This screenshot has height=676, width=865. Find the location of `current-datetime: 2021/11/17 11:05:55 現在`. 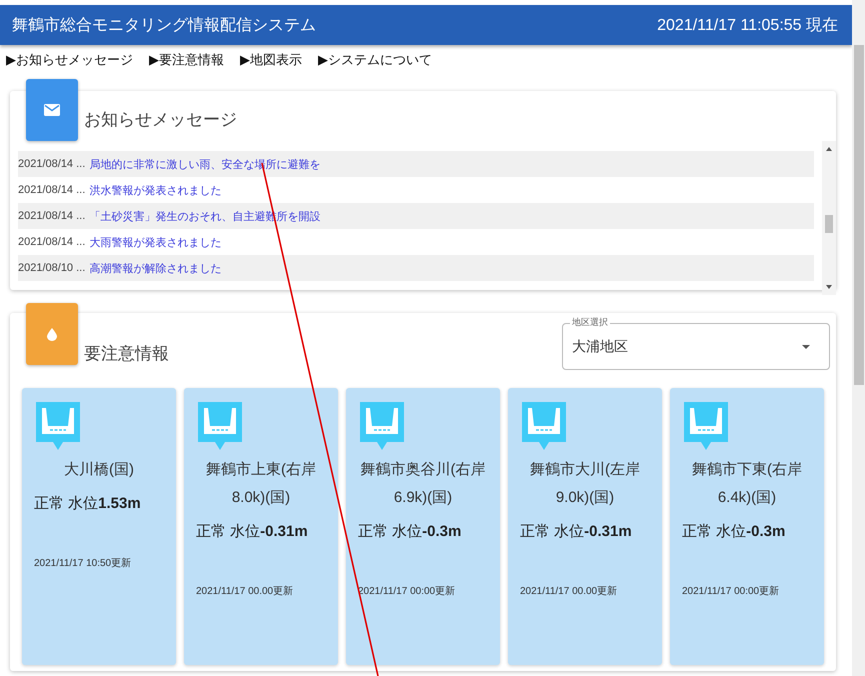

current-datetime: 2021/11/17 11:05:55 現在 is located at coordinates (747, 26).